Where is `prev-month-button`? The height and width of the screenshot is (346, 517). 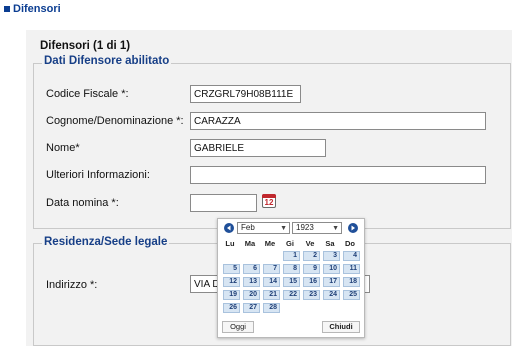 prev-month-button is located at coordinates (229, 228).